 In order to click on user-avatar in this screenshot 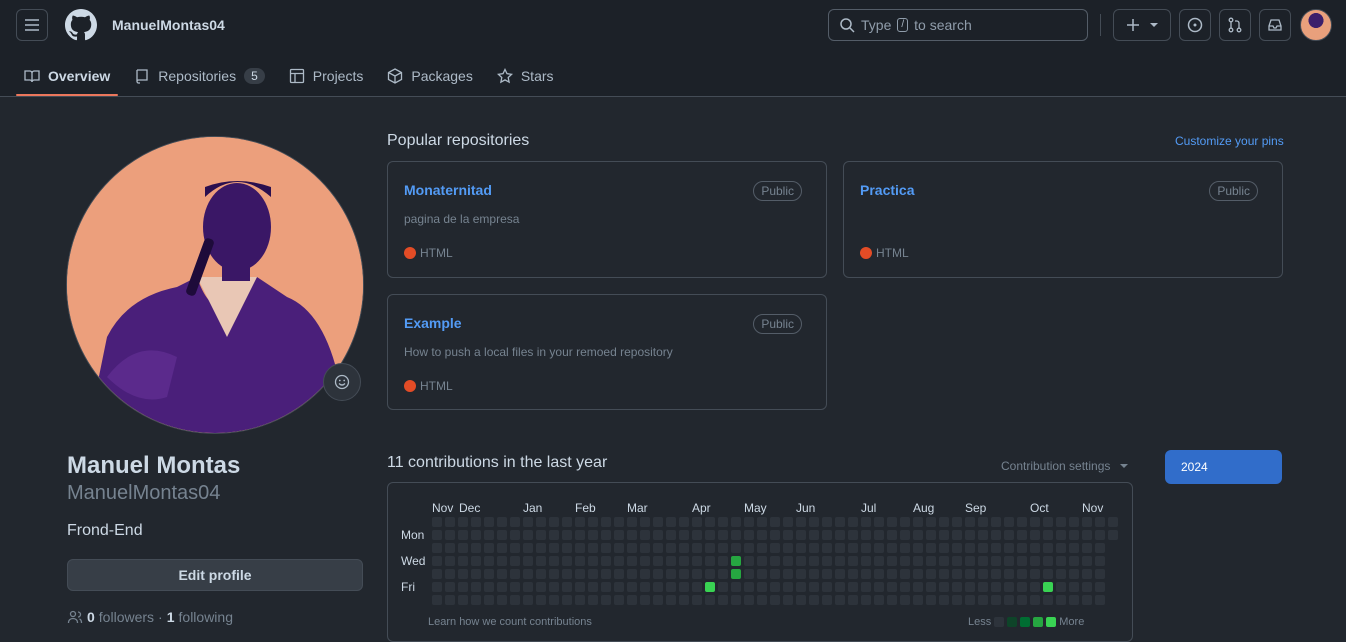, I will do `click(1316, 25)`.